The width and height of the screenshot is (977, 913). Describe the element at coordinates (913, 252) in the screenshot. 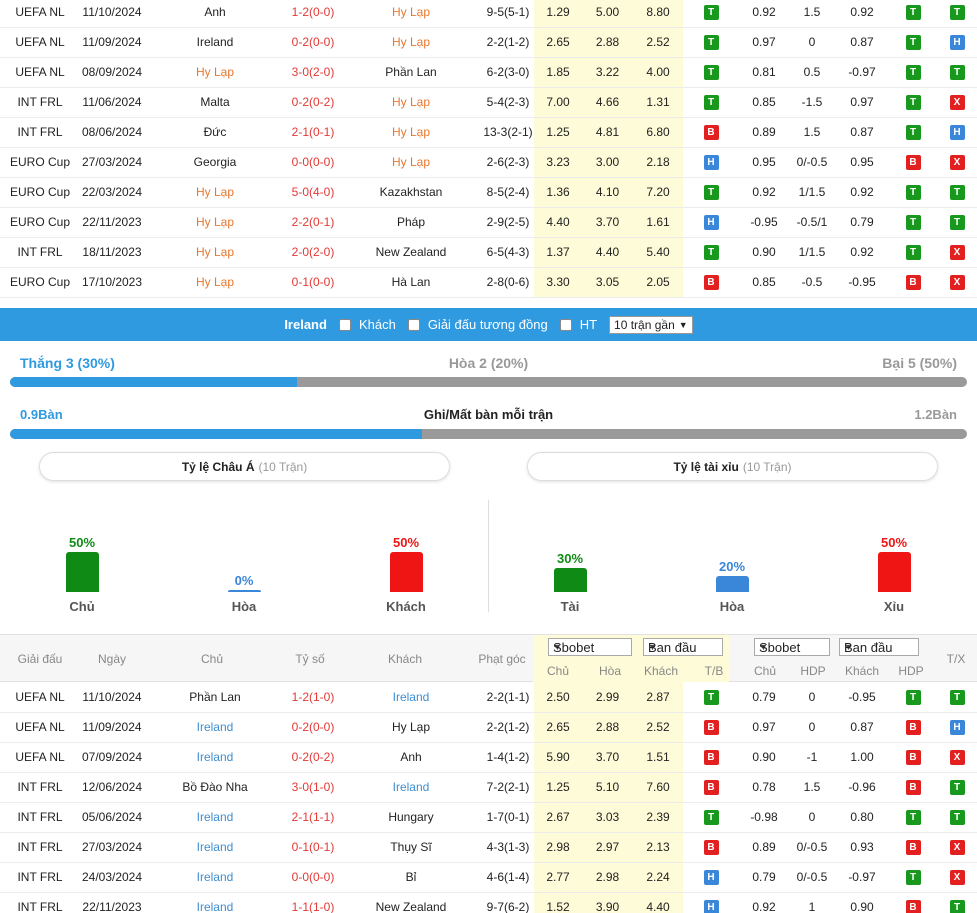

I see `hdp-badge-cell: T` at that location.